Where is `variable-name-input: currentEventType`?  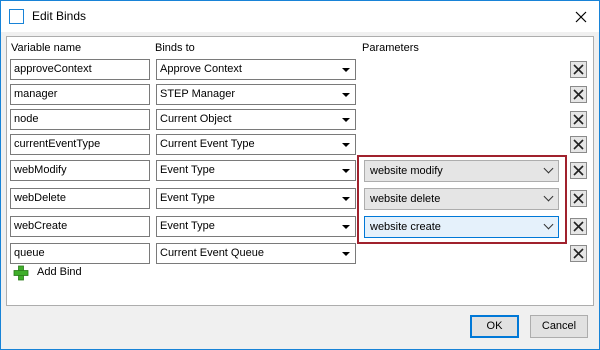
variable-name-input: currentEventType is located at coordinates (80, 144).